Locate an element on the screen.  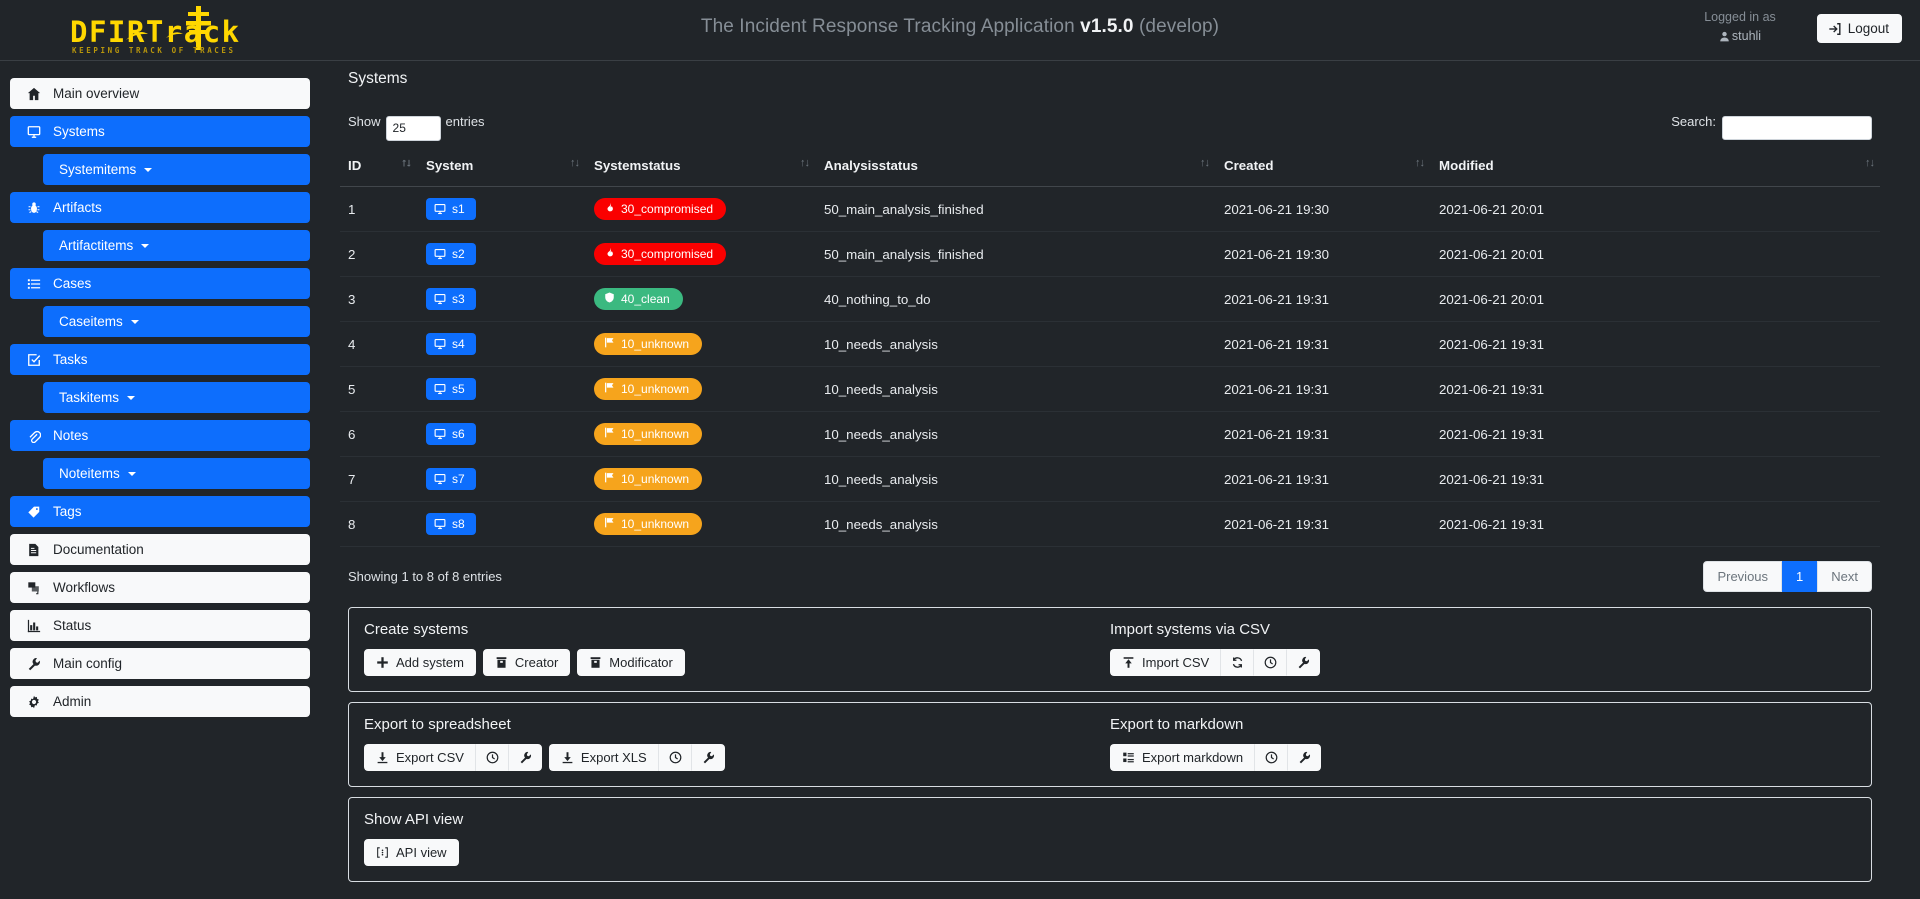
logout-button: Logout is located at coordinates (1859, 28).